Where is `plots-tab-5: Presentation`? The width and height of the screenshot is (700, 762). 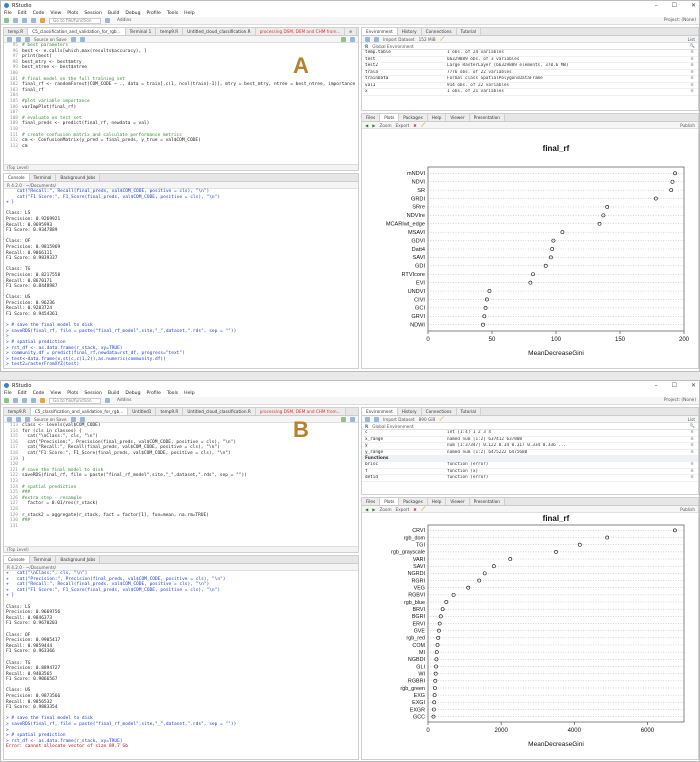
plots-tab-5: Presentation is located at coordinates (487, 117).